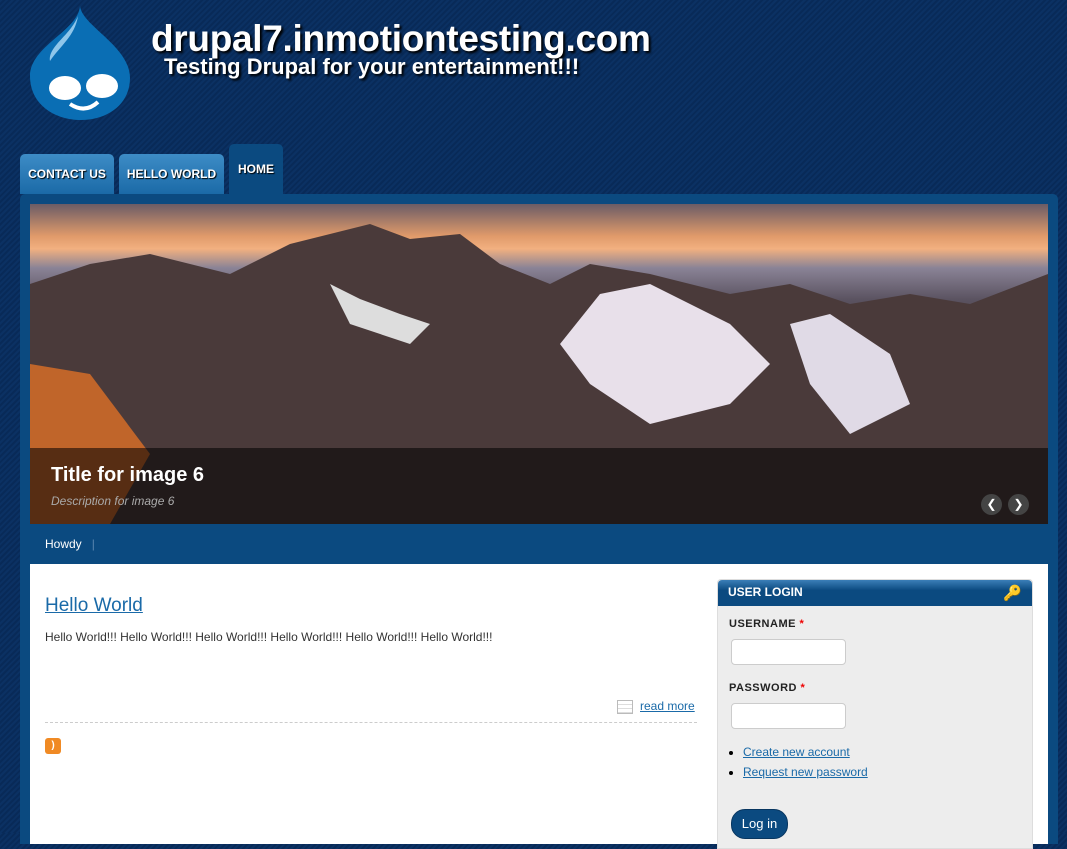 This screenshot has width=1067, height=849. Describe the element at coordinates (63, 544) in the screenshot. I see `secondary-nav-howdy: Howdy` at that location.